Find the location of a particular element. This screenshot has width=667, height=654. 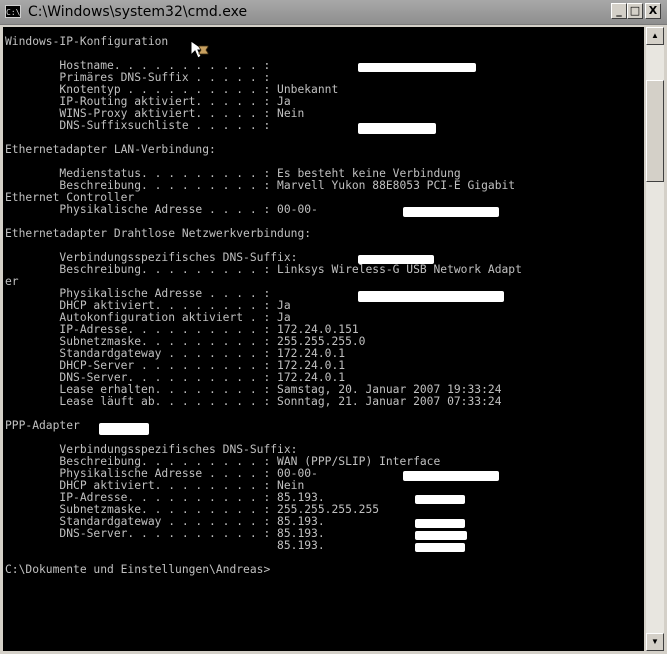

console-line: C:\Dokumente und Einstellungen\Andreas> is located at coordinates (138, 569).